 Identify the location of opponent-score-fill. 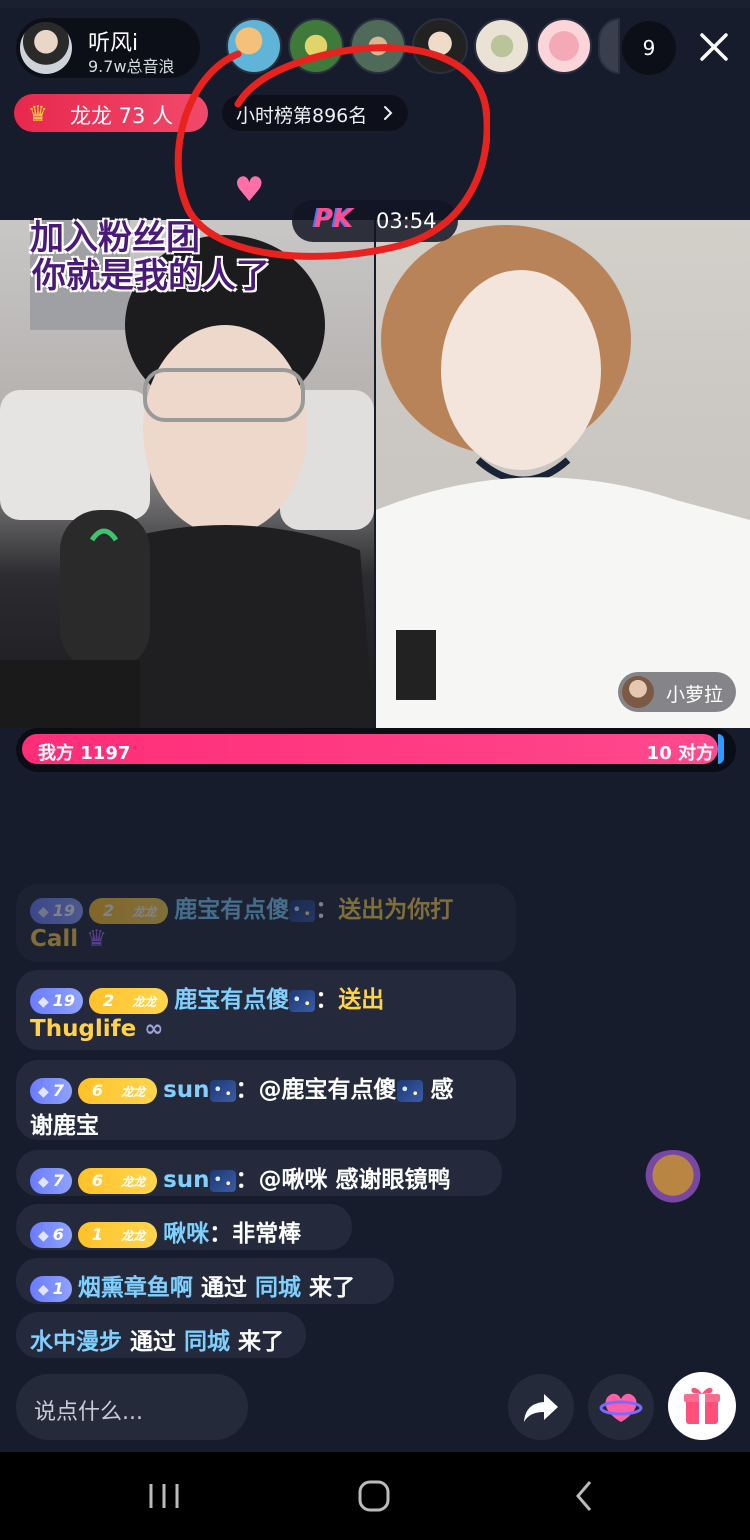
(721, 749).